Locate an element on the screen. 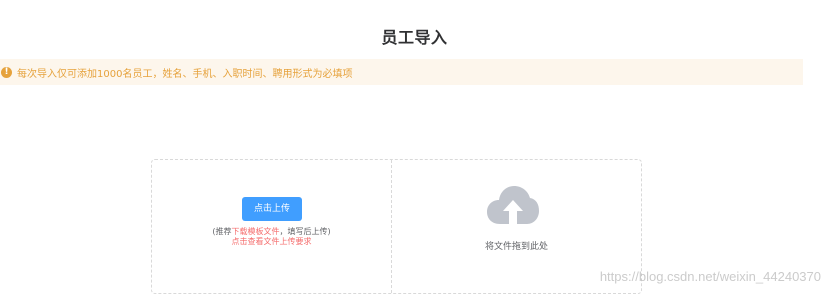 The width and height of the screenshot is (829, 297). notice-text: 每次导入仅可添加1000名员工，姓名、手机、入职时间、聘用形式为必填项 is located at coordinates (185, 74).